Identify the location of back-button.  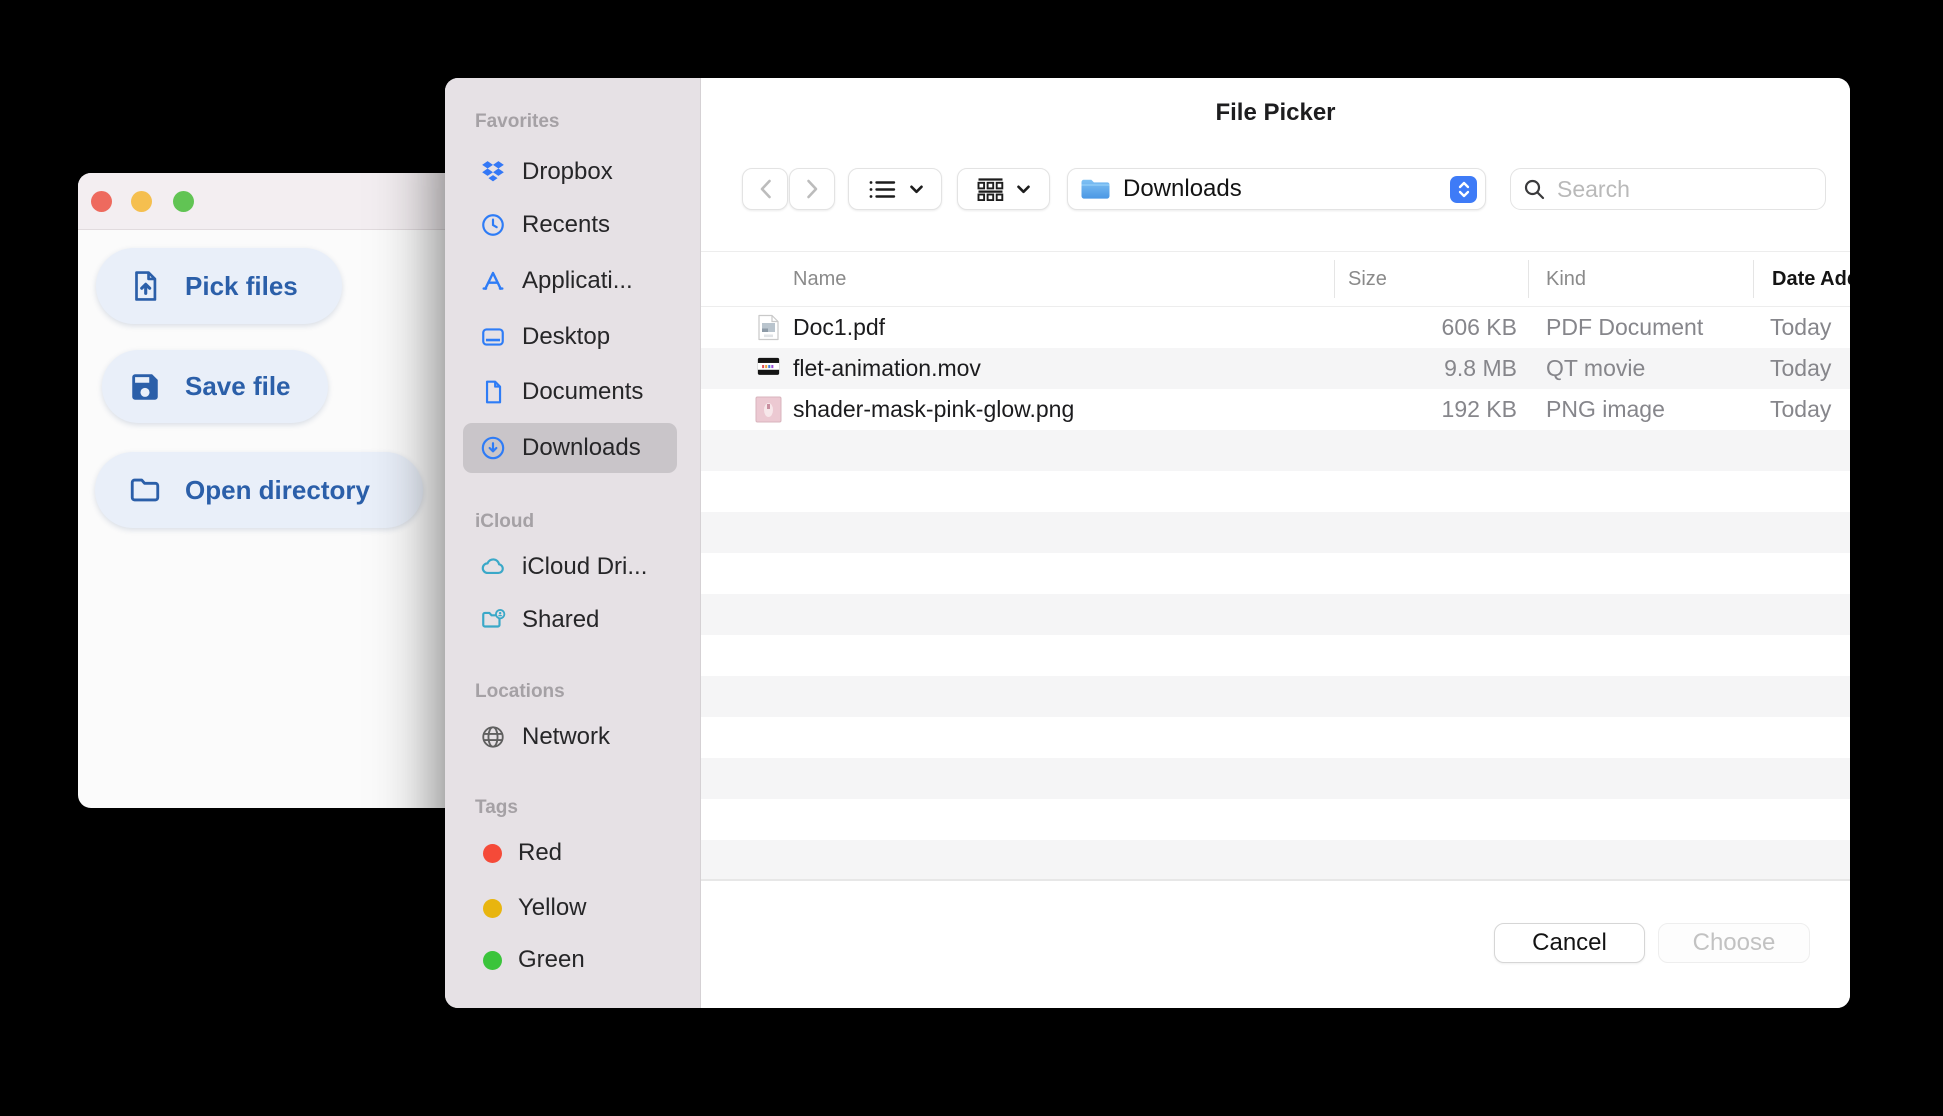
(765, 189).